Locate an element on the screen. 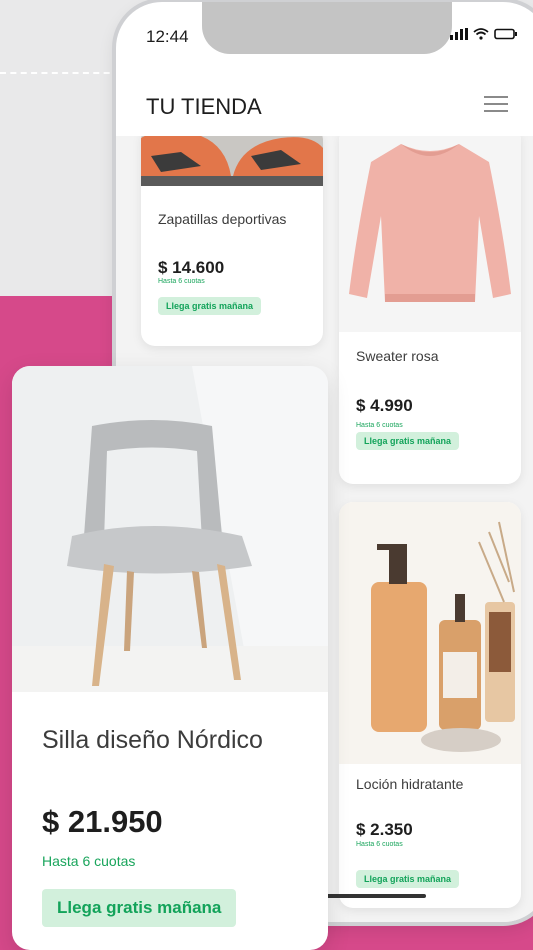 The image size is (533, 950). product-name: Loción hidratante is located at coordinates (410, 784).